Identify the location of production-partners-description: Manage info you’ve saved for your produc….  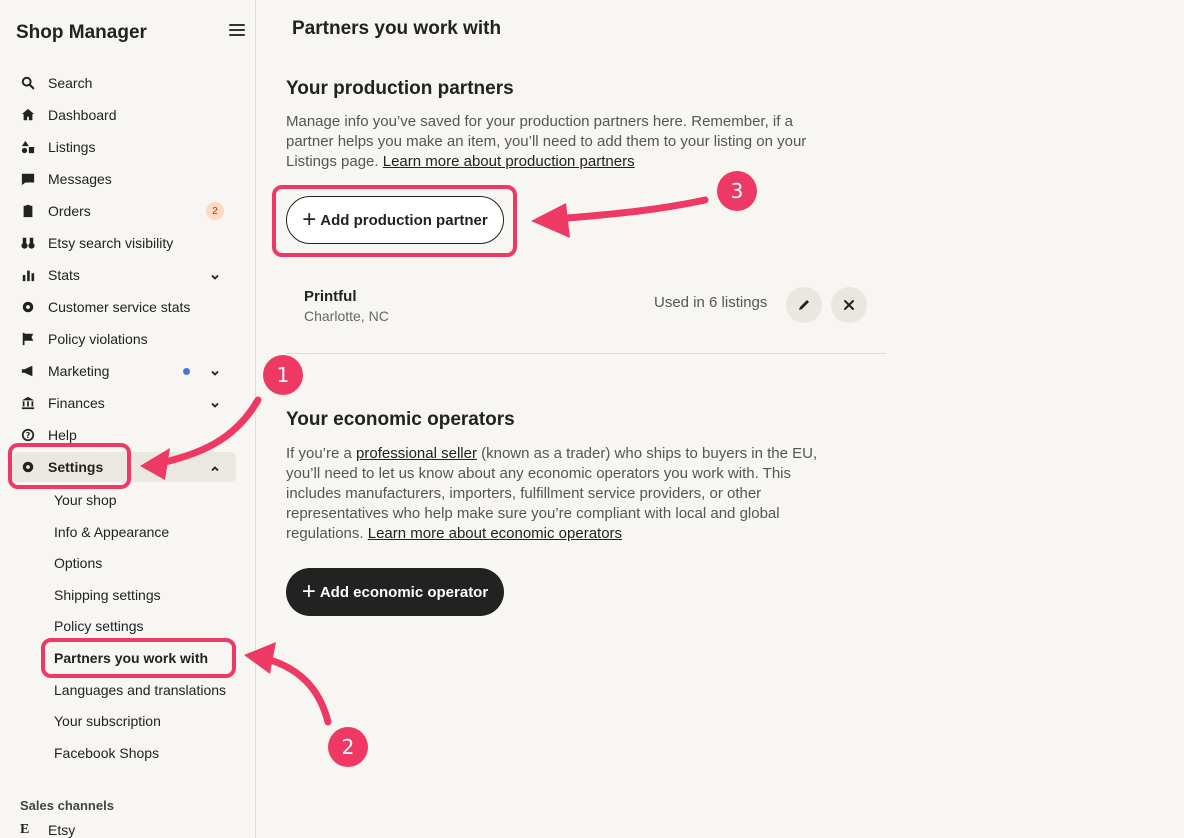
(558, 142).